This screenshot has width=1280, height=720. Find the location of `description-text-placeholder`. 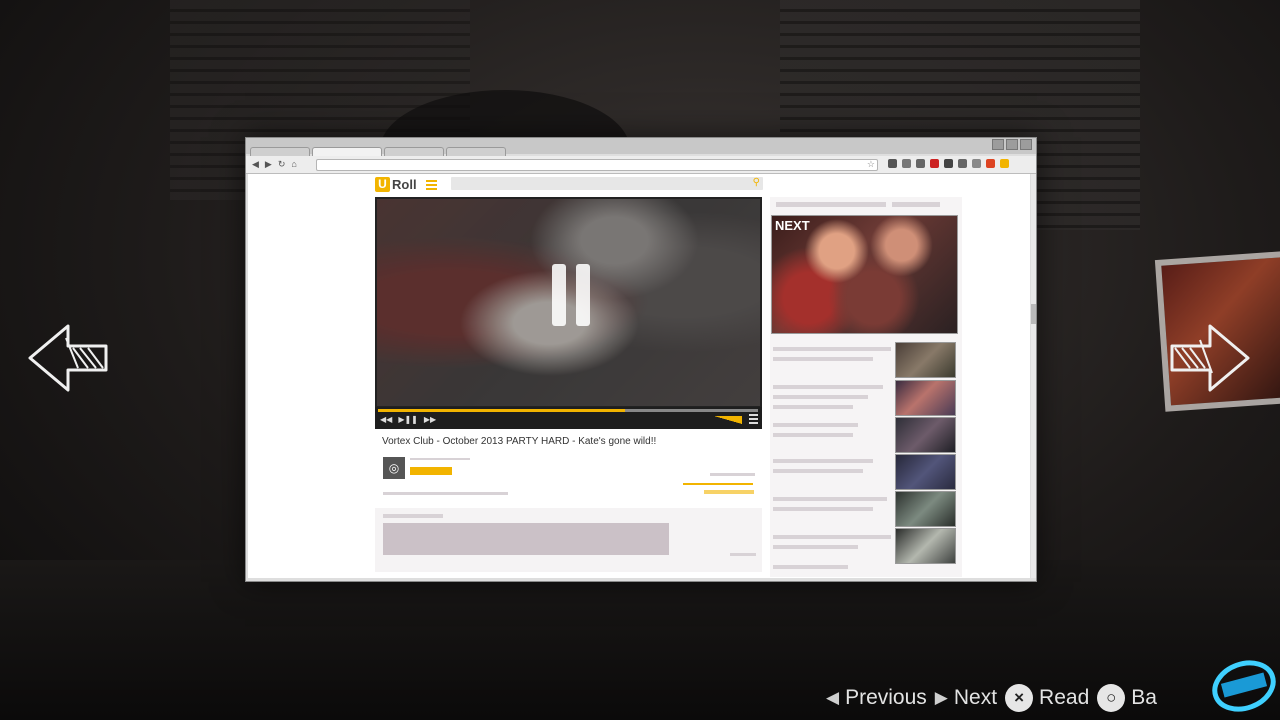

description-text-placeholder is located at coordinates (526, 539).